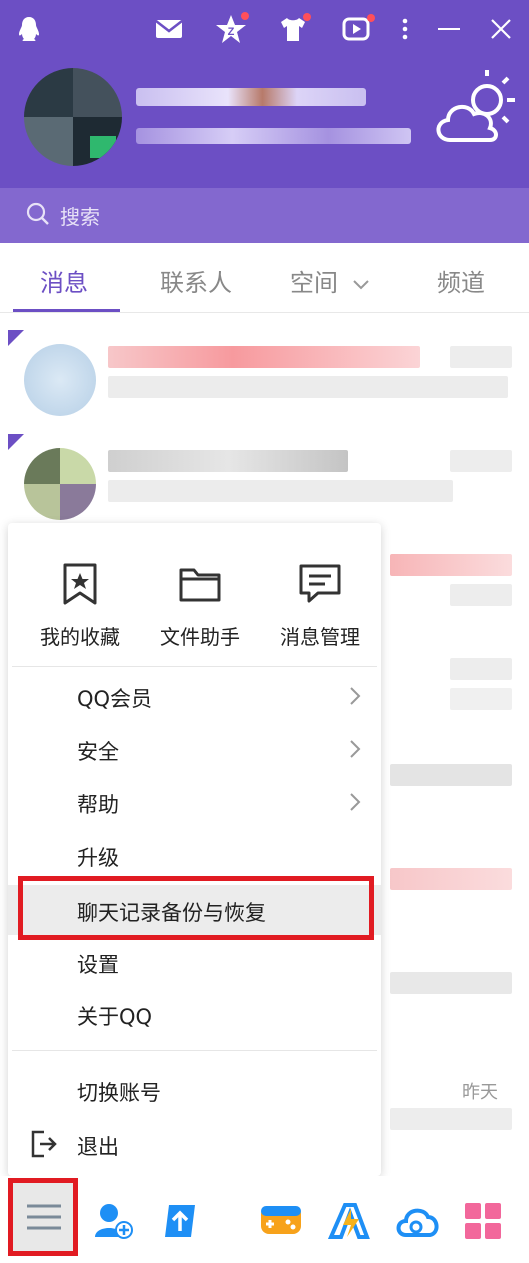  What do you see at coordinates (169, 29) in the screenshot?
I see `mail-icon` at bounding box center [169, 29].